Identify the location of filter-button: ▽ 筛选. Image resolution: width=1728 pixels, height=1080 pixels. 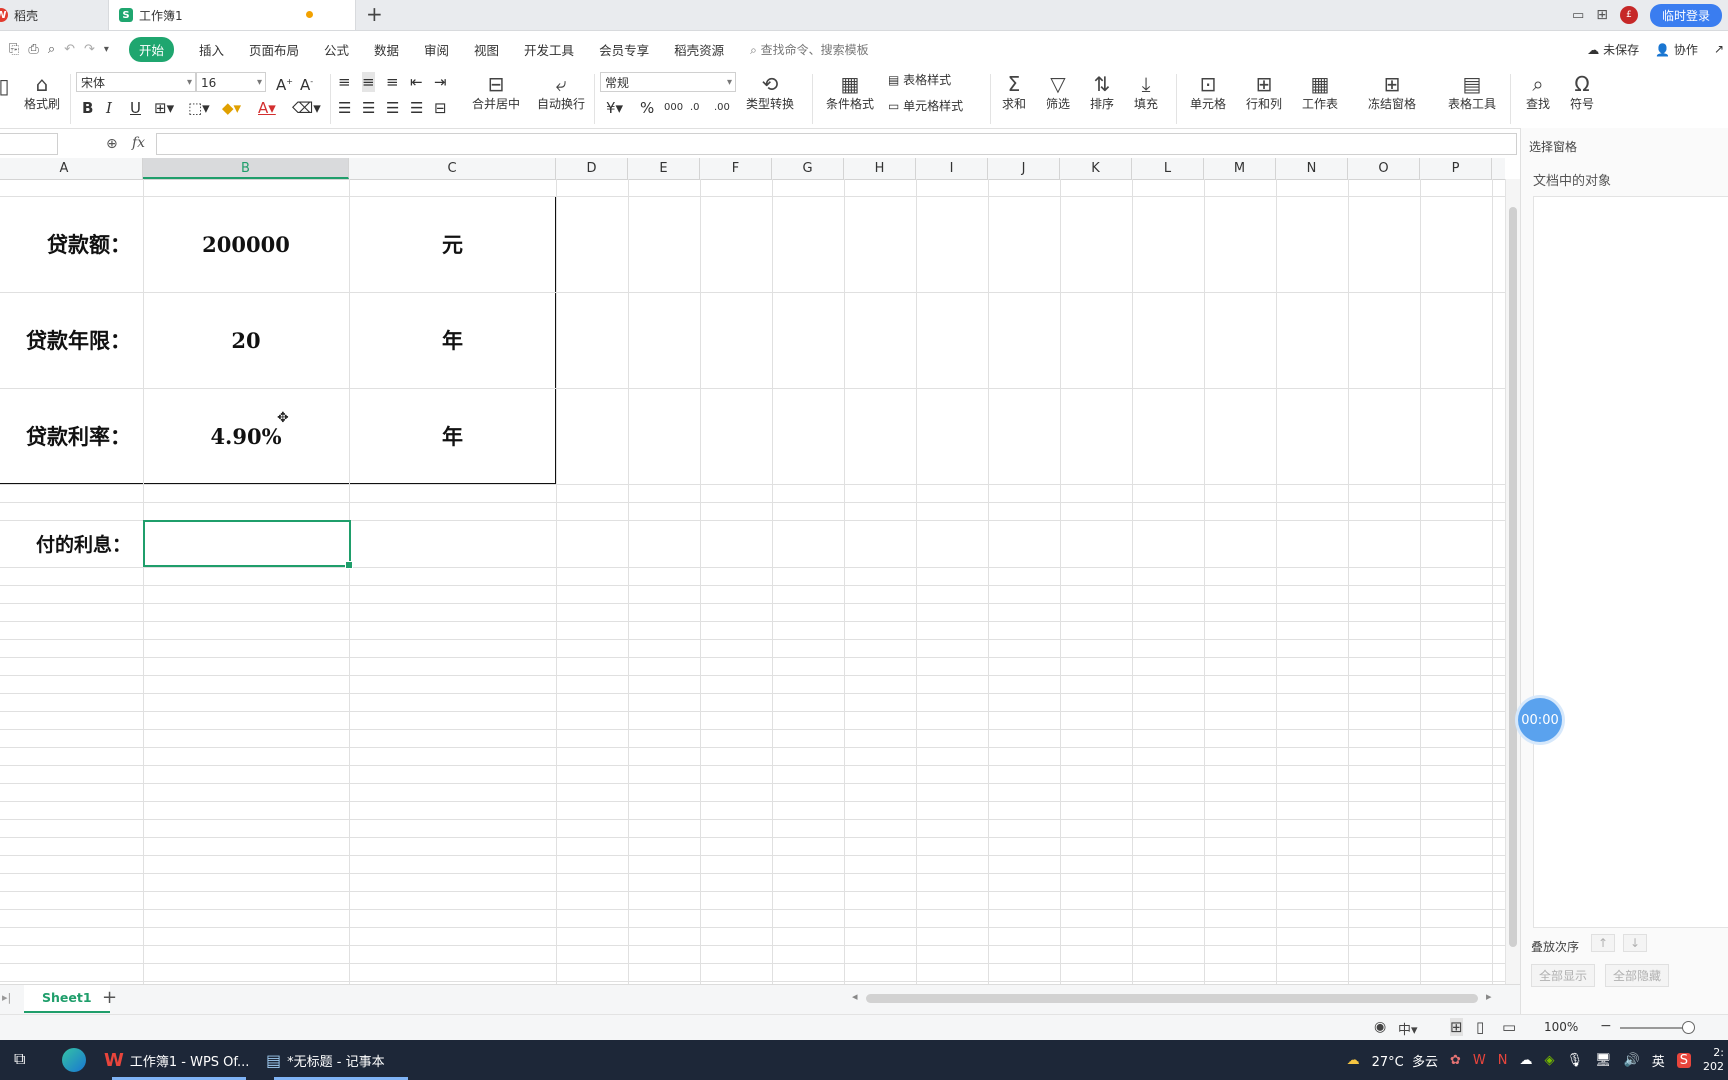
(1058, 92).